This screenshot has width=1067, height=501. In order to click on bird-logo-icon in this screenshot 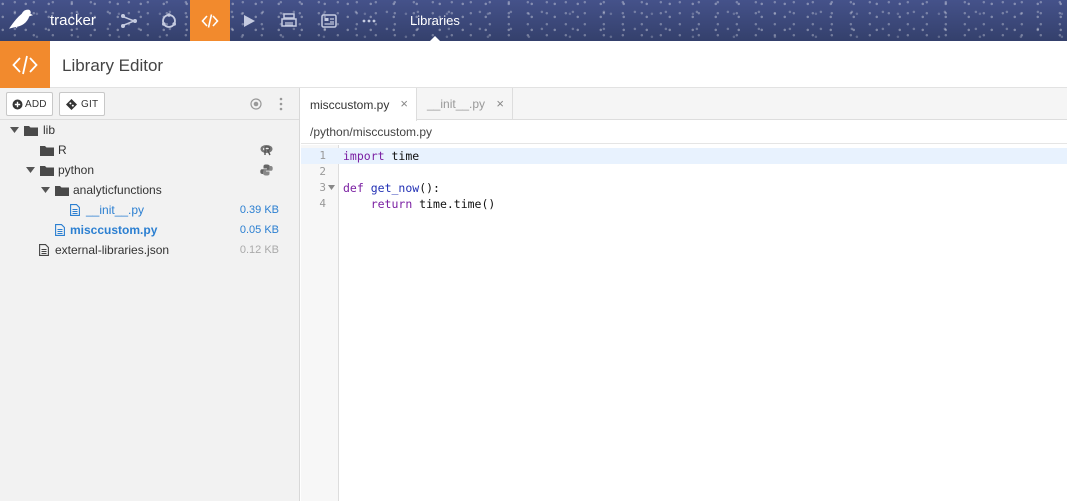, I will do `click(21, 20)`.